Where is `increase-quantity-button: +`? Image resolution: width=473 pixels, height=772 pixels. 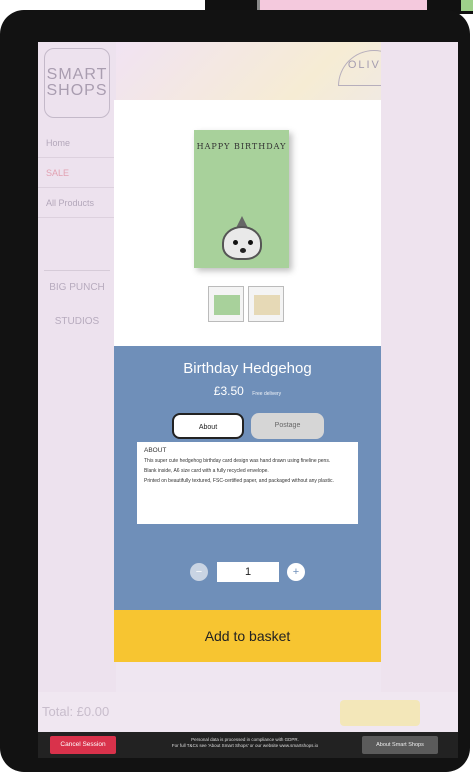 increase-quantity-button: + is located at coordinates (296, 572).